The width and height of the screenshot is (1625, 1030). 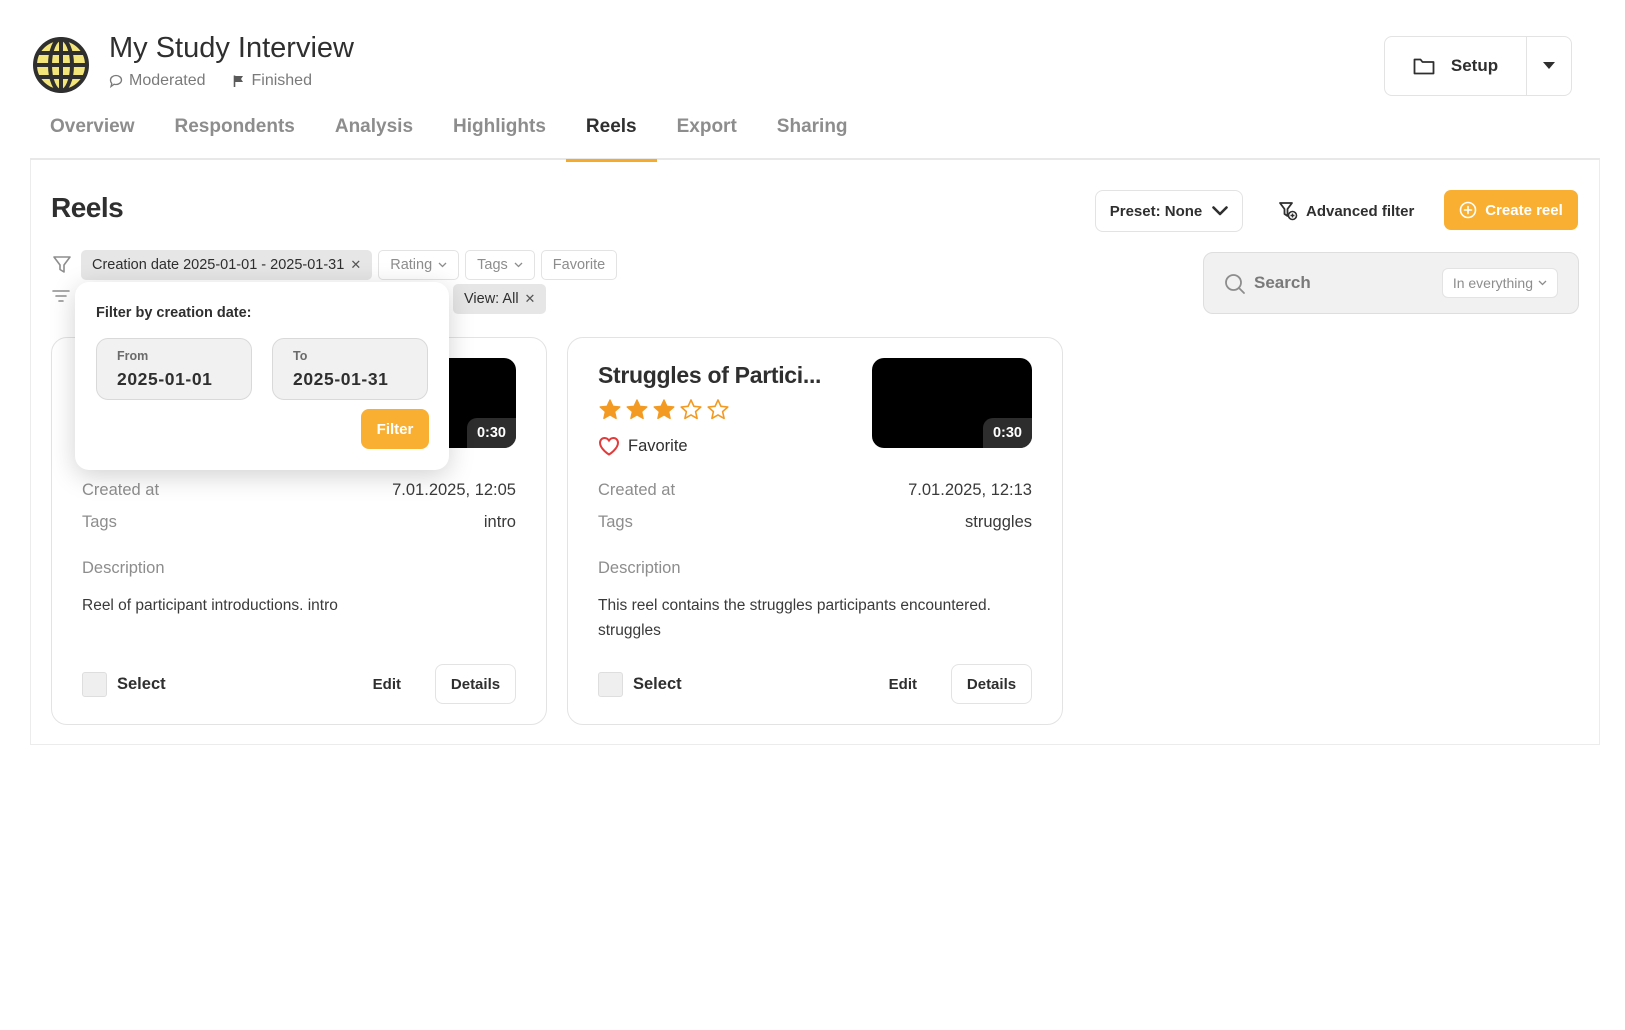 What do you see at coordinates (1524, 210) in the screenshot?
I see `create-reel-label: Create reel` at bounding box center [1524, 210].